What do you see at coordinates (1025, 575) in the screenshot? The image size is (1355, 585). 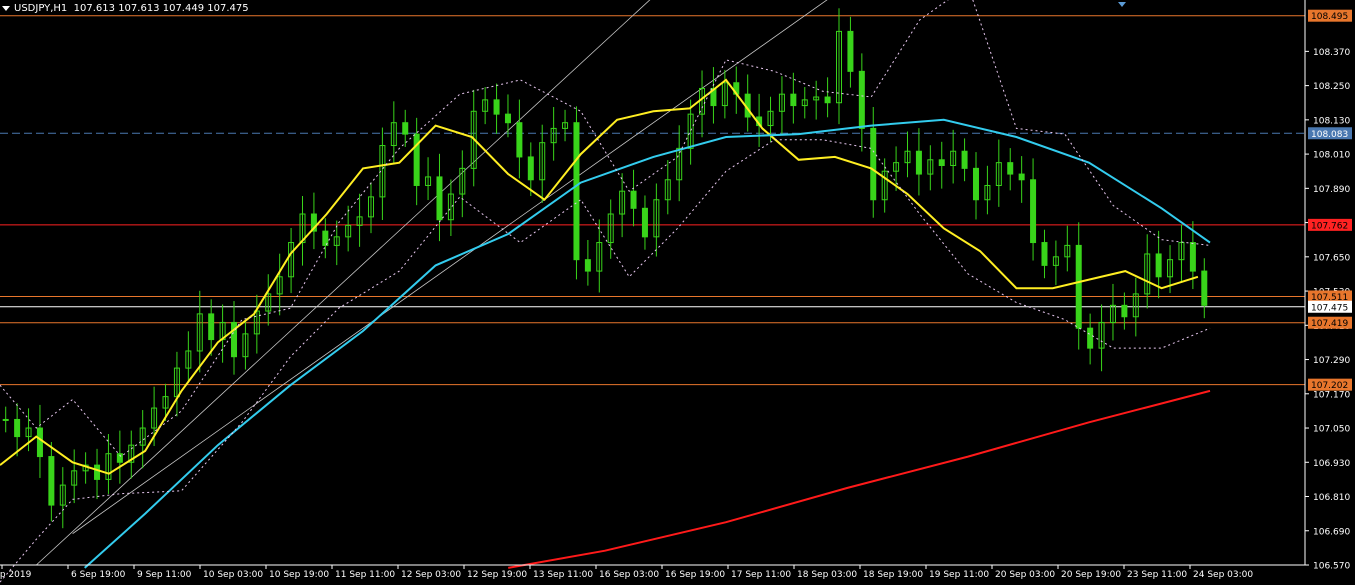 I see `x-tick-label: 20 Sep 03:00` at bounding box center [1025, 575].